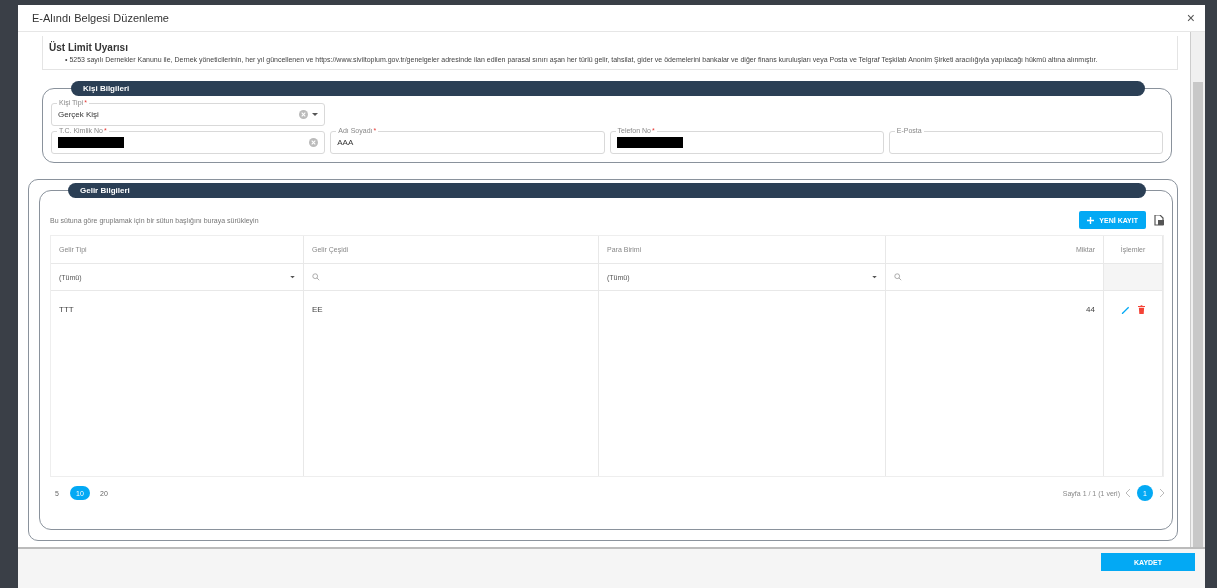  Describe the element at coordinates (100, 18) in the screenshot. I see `window-title: E-Alındı Belgesi Düzenleme` at that location.